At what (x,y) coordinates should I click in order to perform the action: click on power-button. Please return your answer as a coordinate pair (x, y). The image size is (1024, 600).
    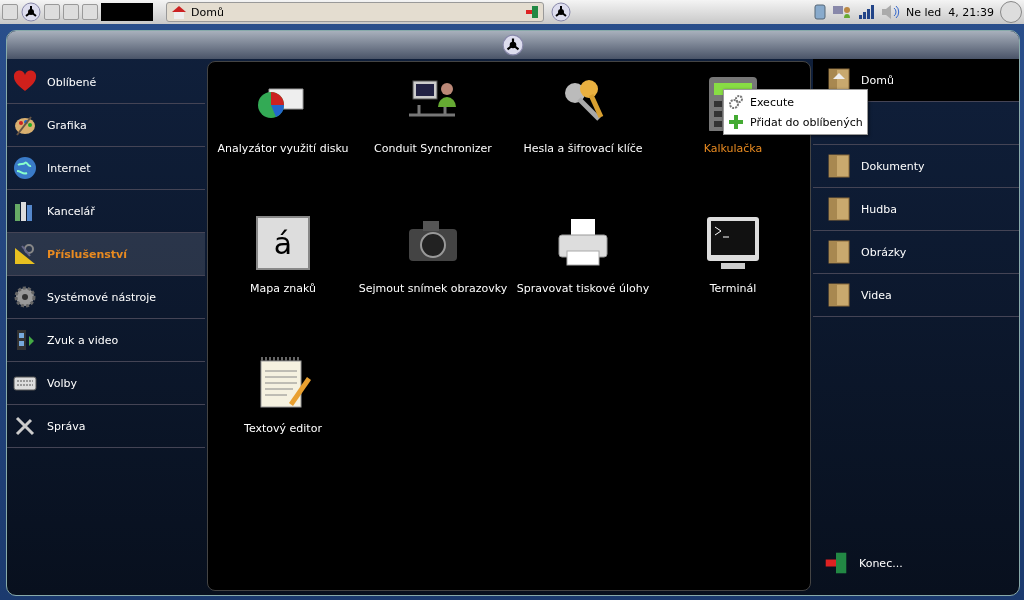
    Looking at the image, I should click on (1011, 12).